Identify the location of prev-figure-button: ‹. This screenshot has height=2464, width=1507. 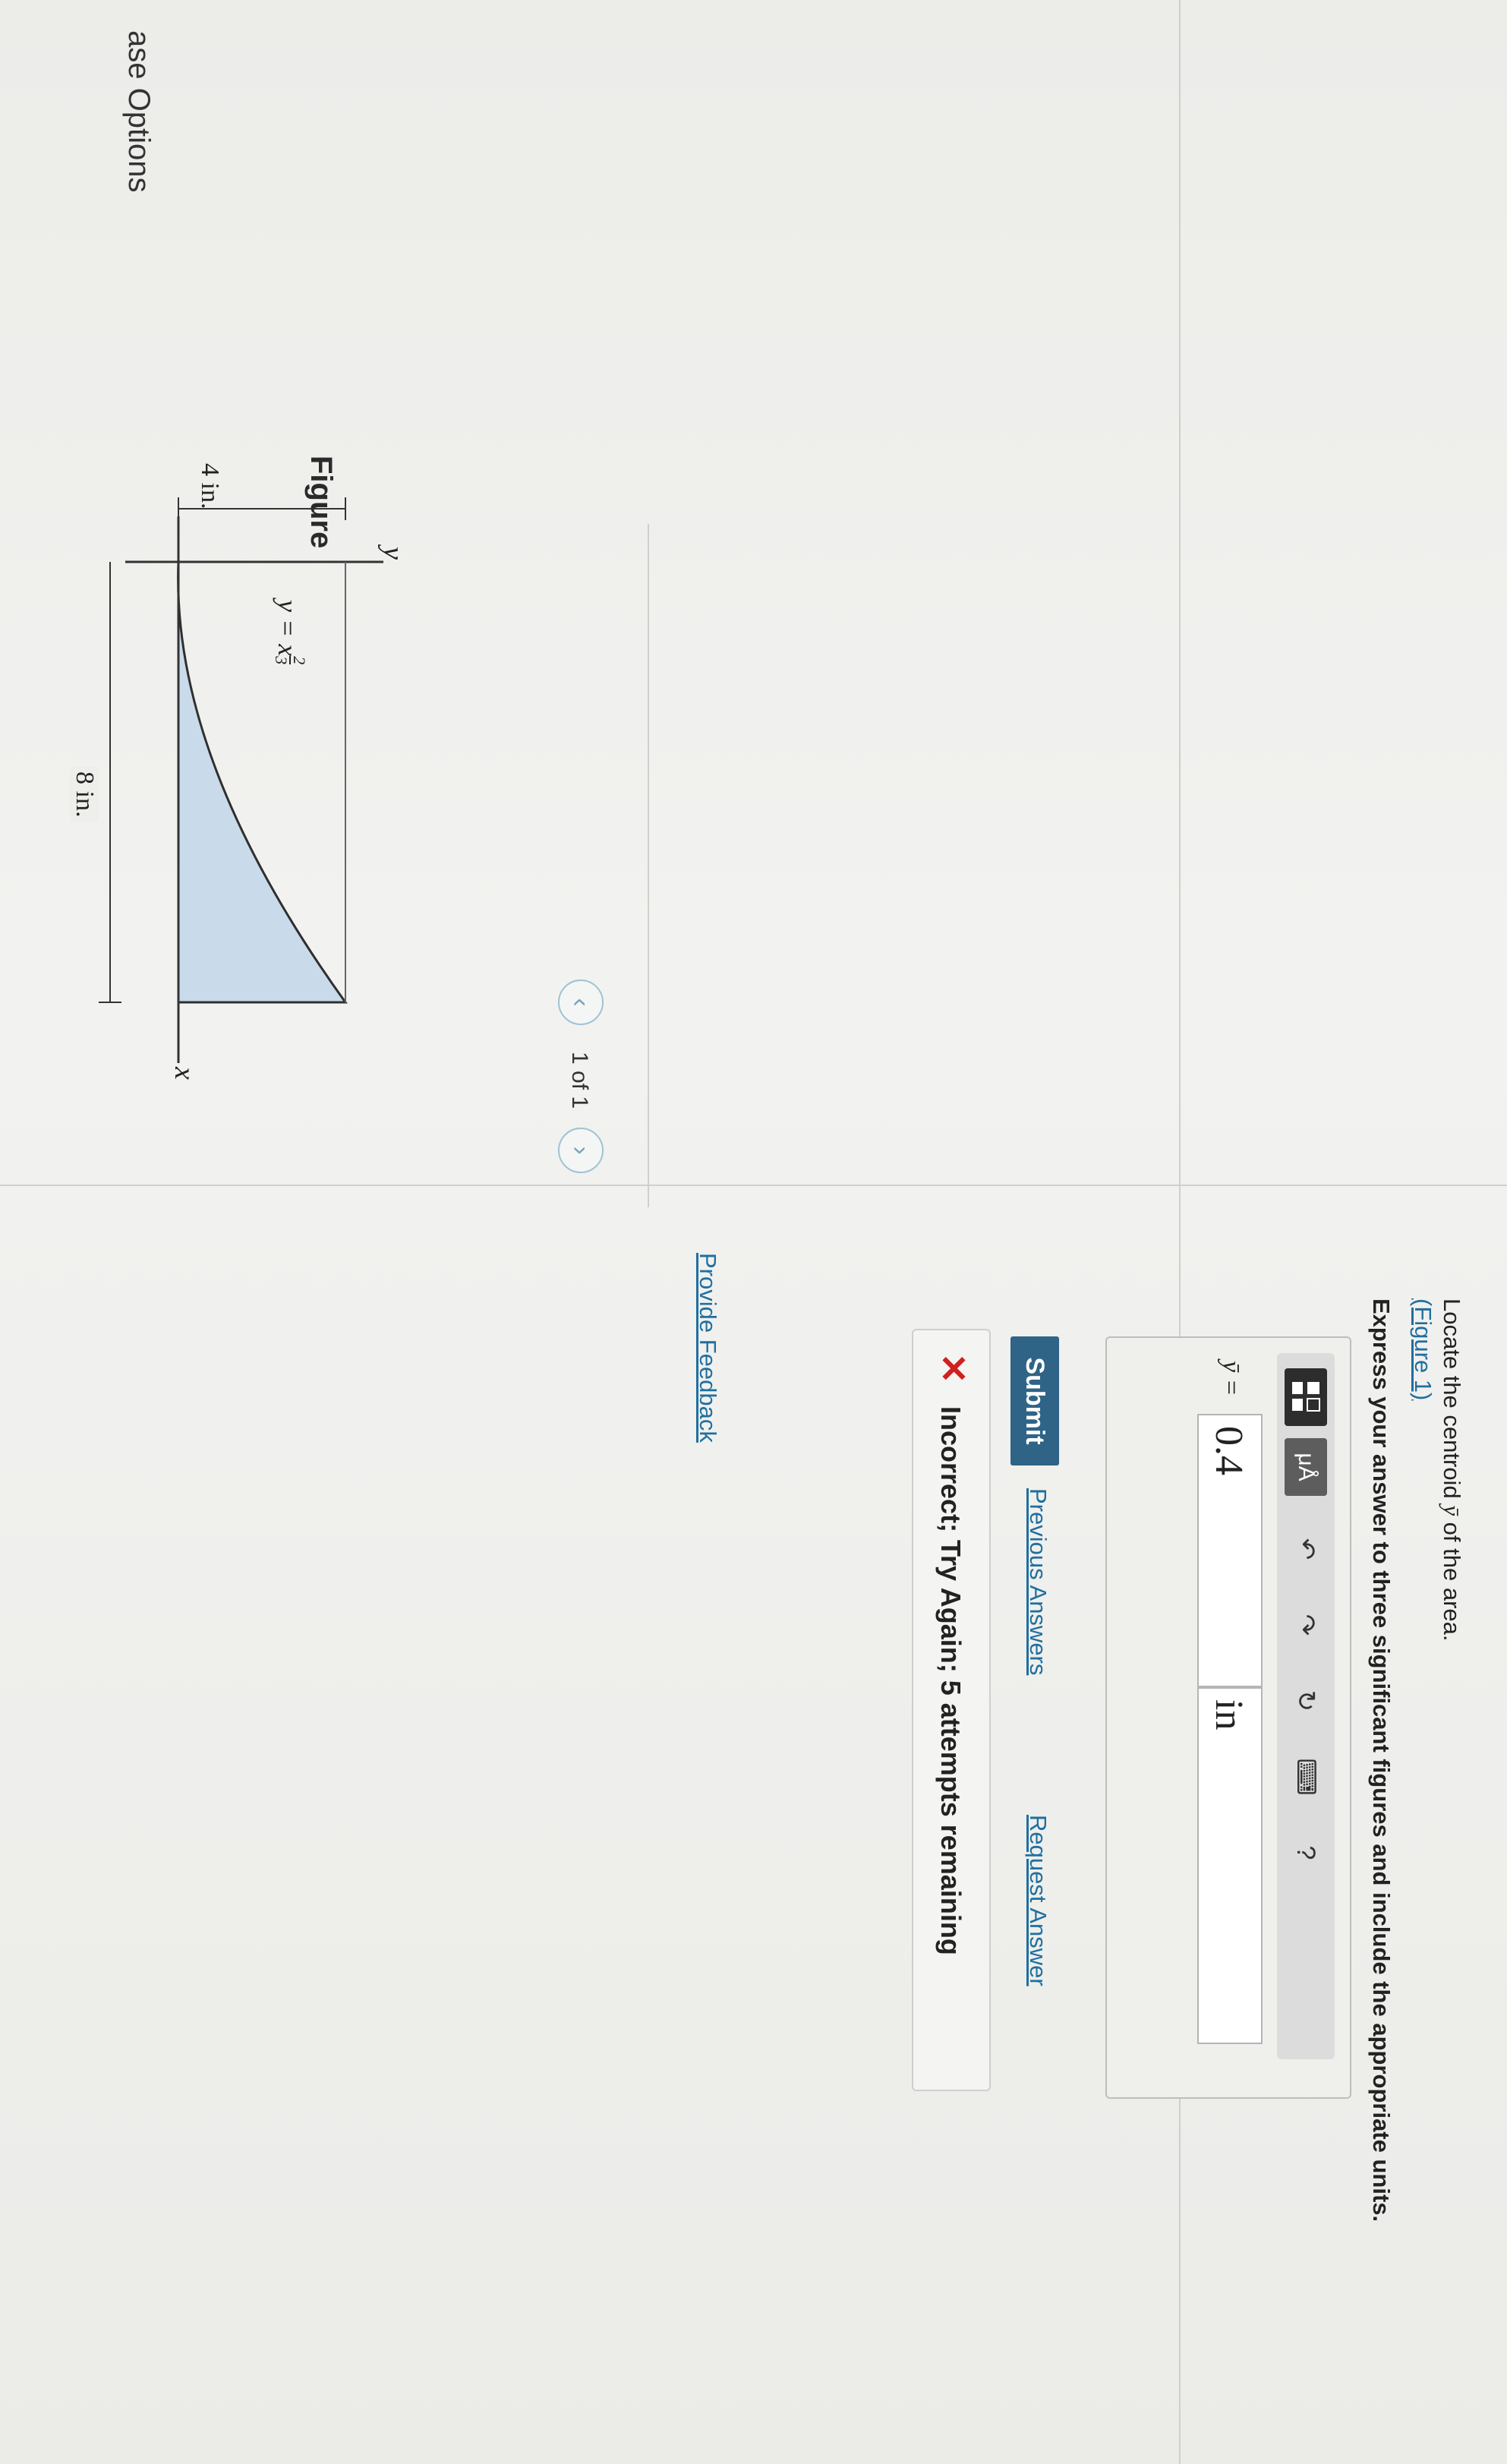
(581, 1003).